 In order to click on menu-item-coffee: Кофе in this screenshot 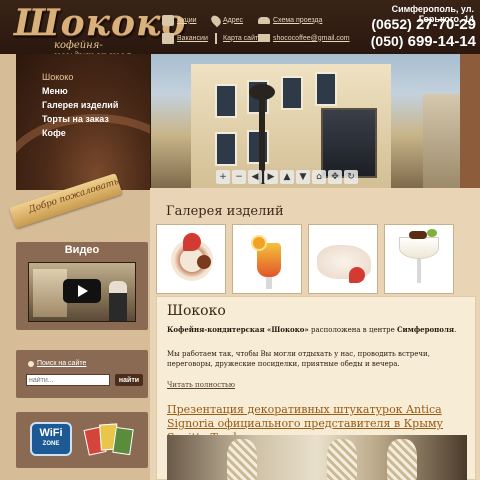, I will do `click(54, 133)`.